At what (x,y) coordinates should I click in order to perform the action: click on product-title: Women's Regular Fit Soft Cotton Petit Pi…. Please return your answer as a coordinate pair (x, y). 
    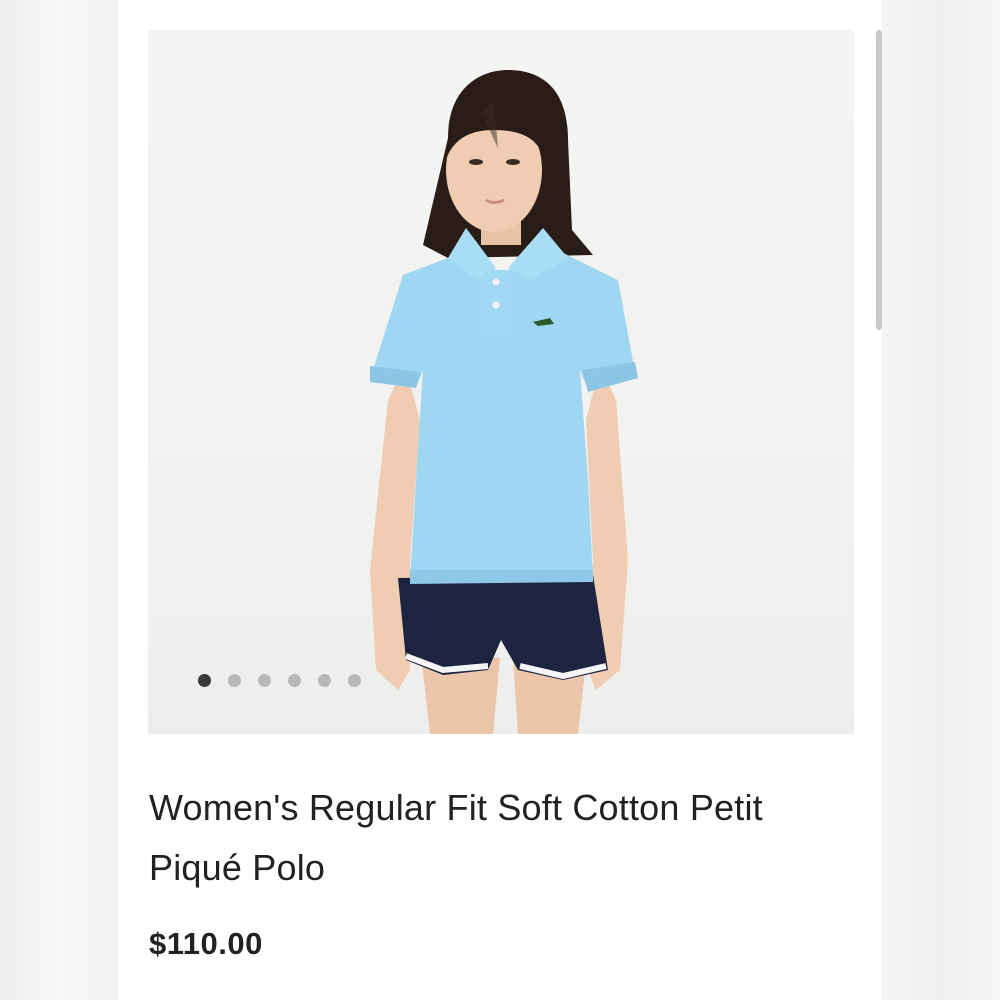
    Looking at the image, I should click on (456, 837).